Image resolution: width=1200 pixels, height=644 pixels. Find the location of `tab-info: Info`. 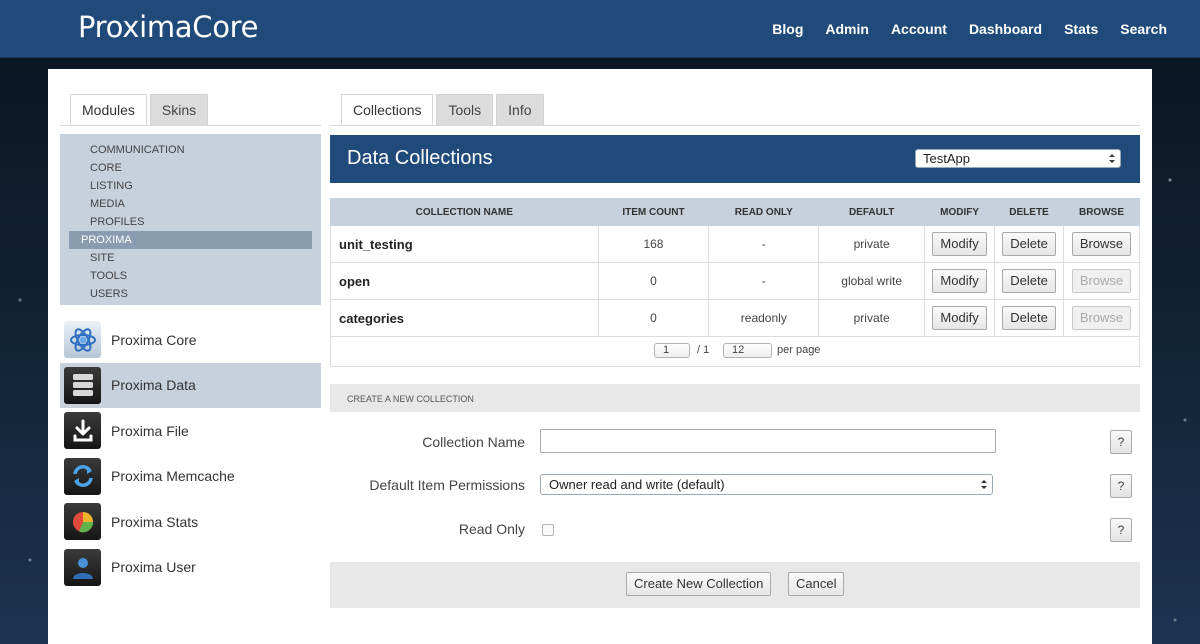

tab-info: Info is located at coordinates (520, 109).